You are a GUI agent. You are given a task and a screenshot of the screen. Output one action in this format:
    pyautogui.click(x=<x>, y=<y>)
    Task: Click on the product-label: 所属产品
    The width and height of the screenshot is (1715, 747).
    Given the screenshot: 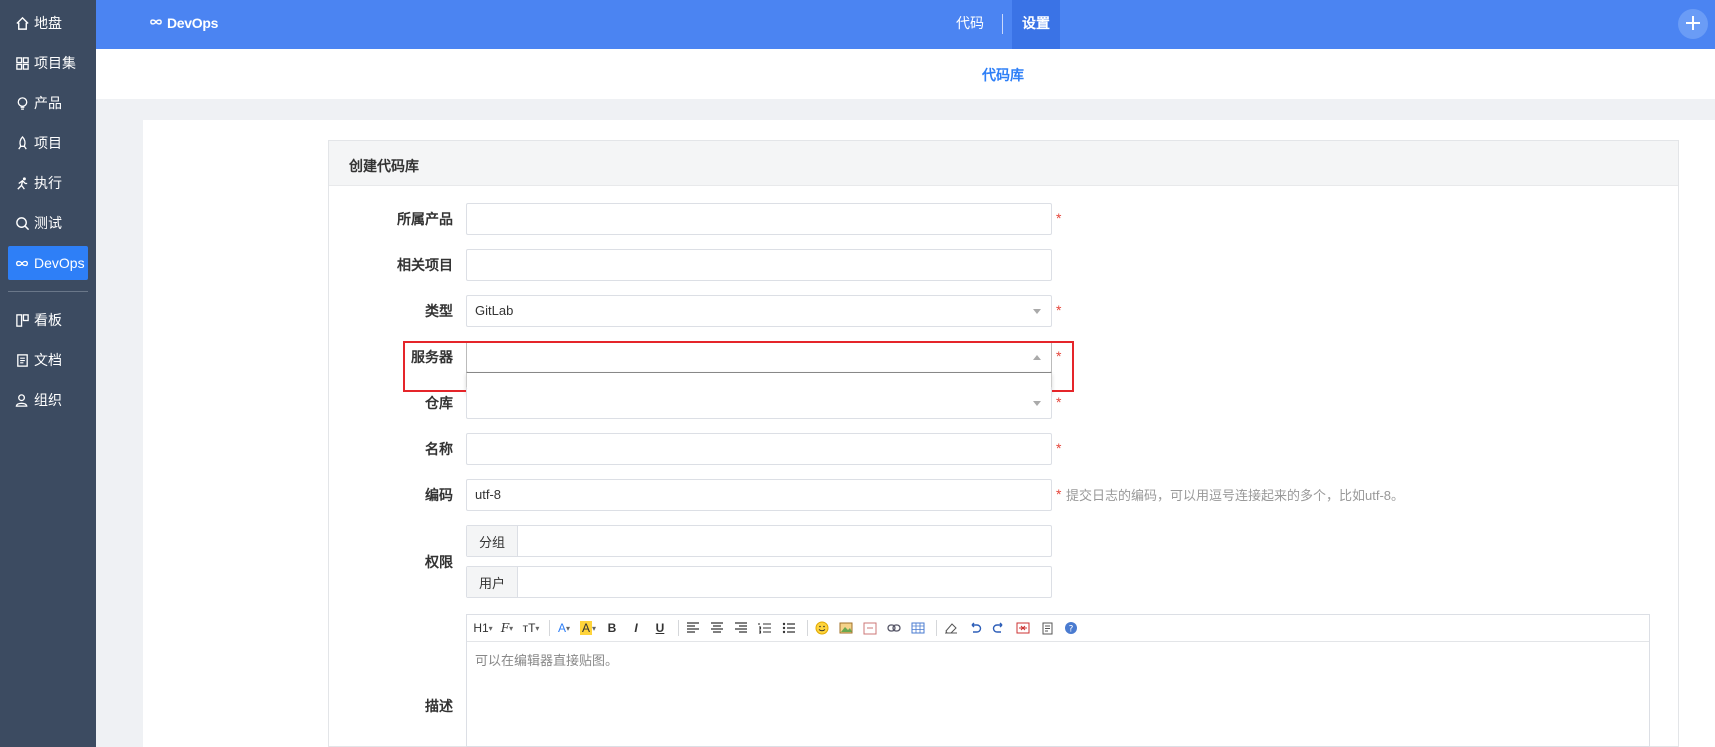 What is the action you would take?
    pyautogui.click(x=425, y=219)
    